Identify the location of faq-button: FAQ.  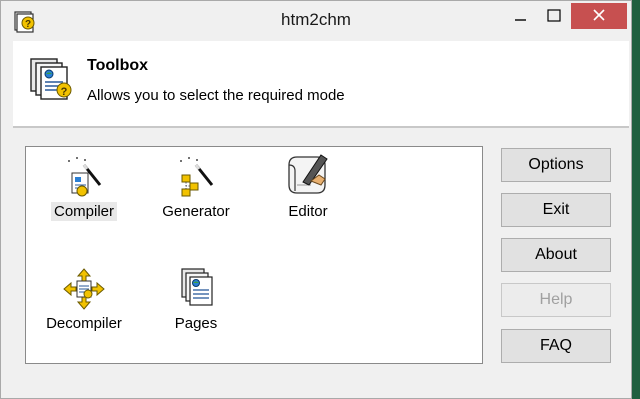
(556, 346).